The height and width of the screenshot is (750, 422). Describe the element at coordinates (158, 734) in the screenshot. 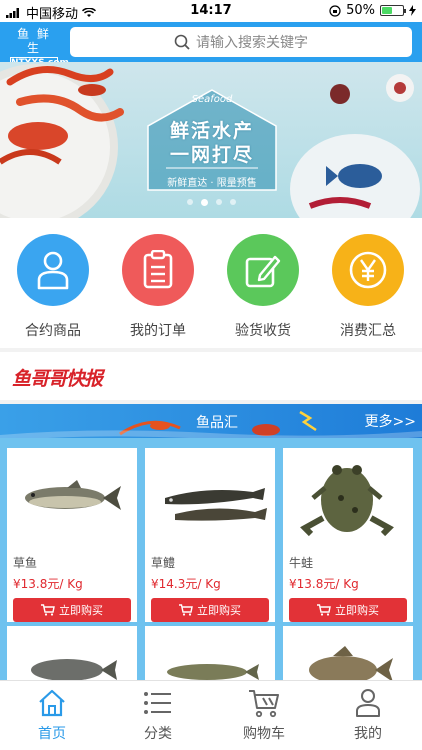

I see `tab-label: 分类` at that location.